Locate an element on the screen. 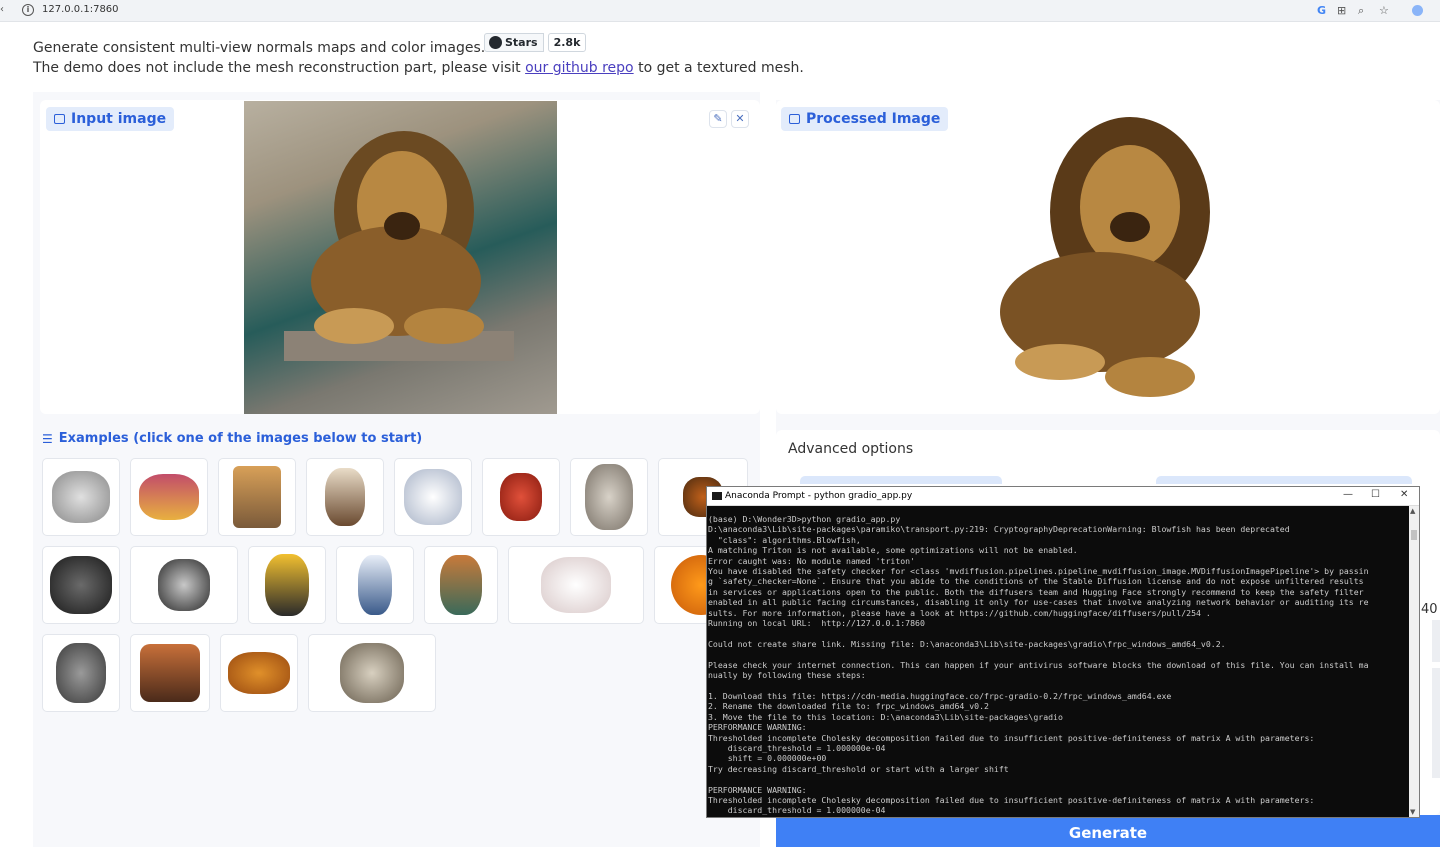 The height and width of the screenshot is (851, 1440). doll-figure-example is located at coordinates (609, 497).